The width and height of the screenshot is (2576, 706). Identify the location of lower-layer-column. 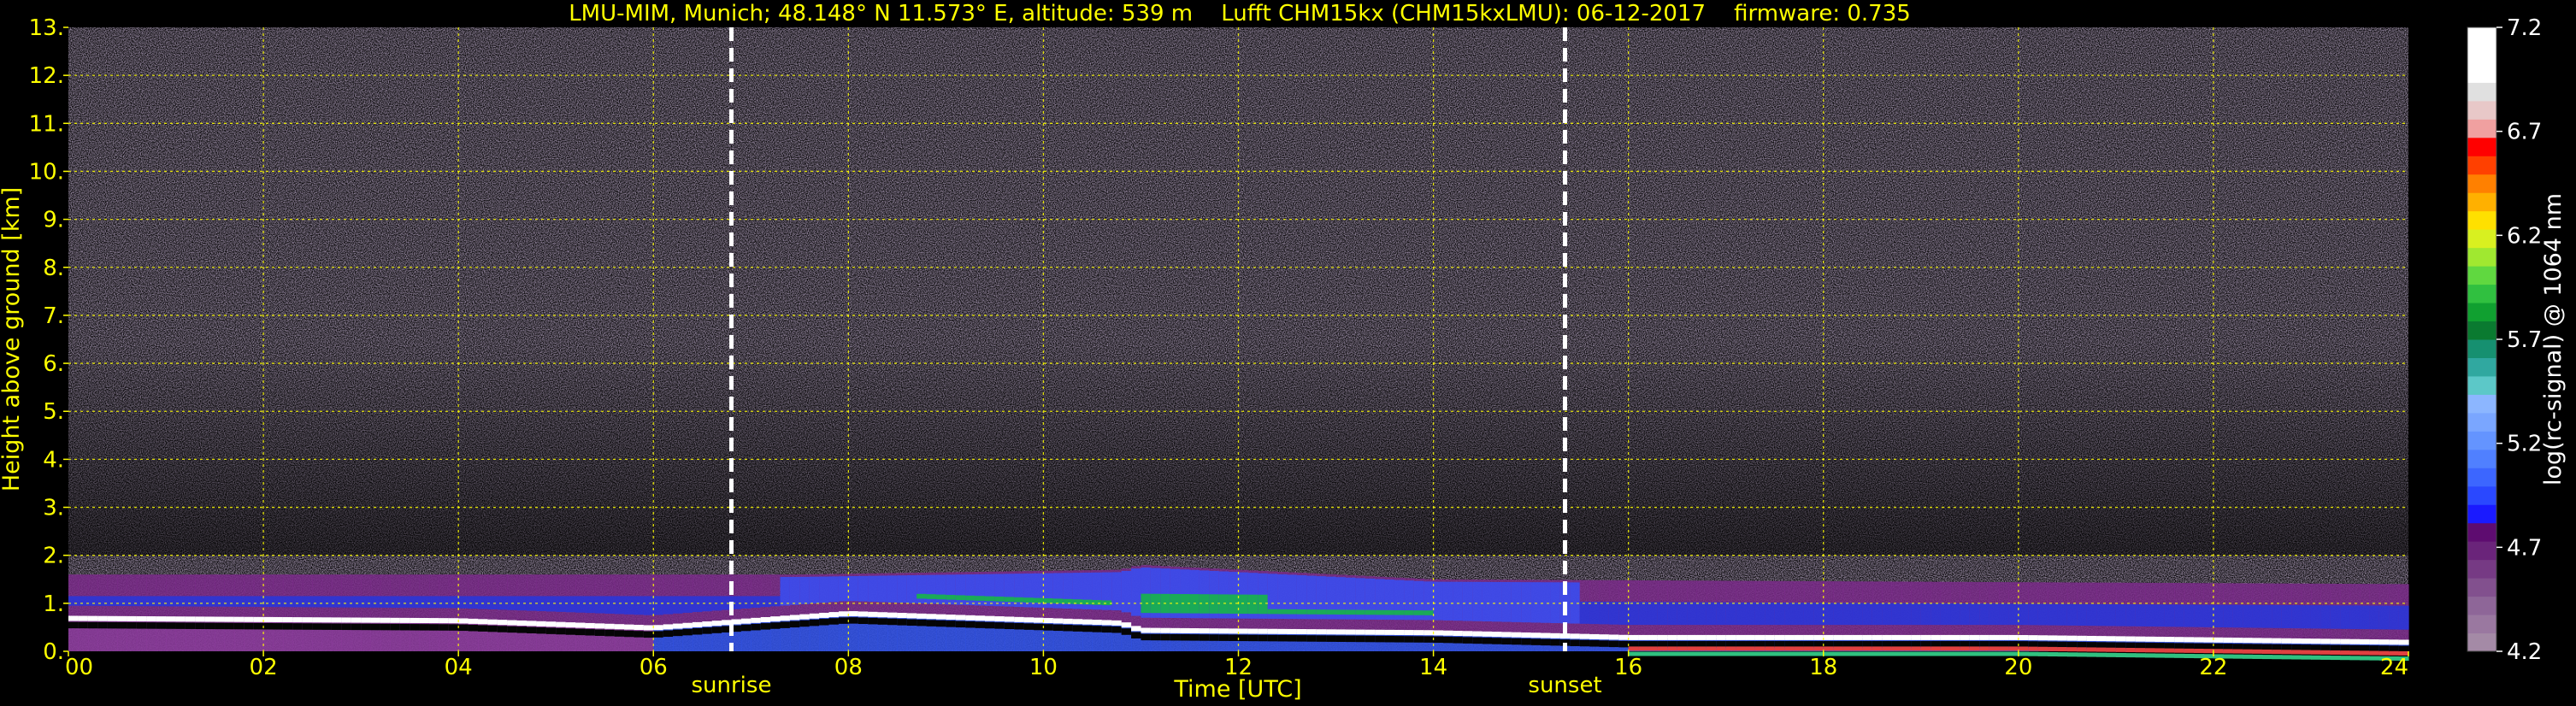
(1146, 640).